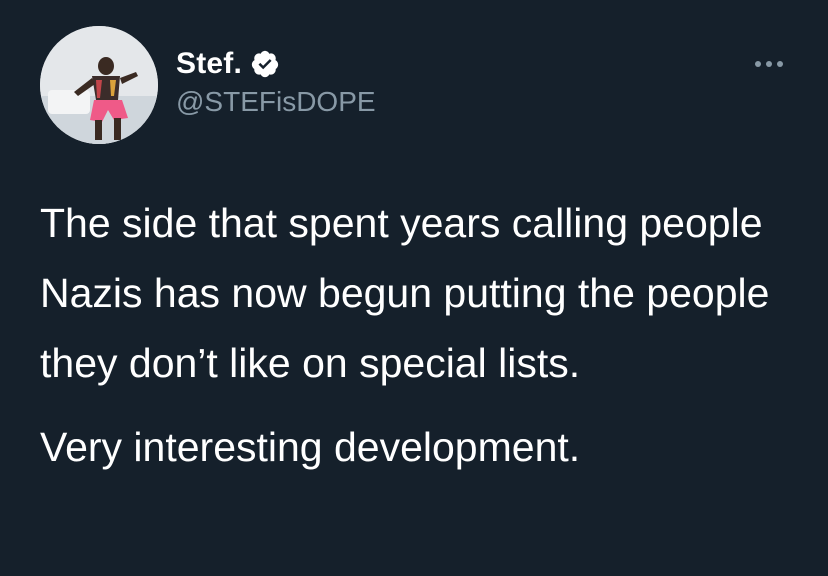  Describe the element at coordinates (209, 64) in the screenshot. I see `display-name: Stef.` at that location.